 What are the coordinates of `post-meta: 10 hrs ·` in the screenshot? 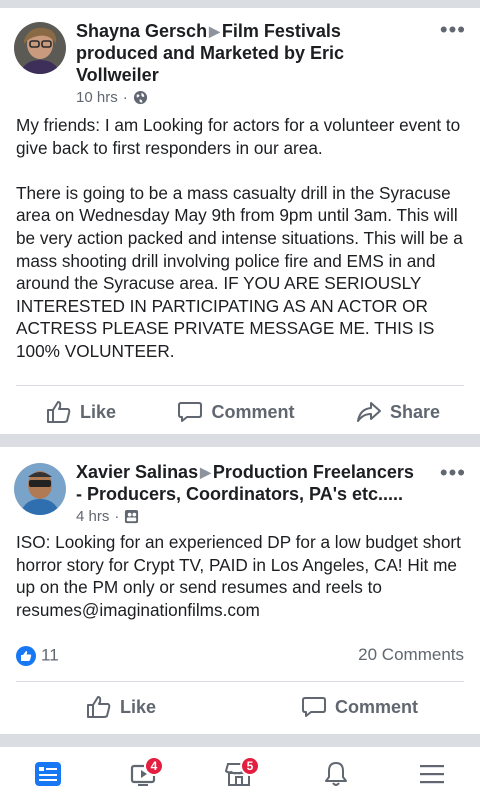 It's located at (248, 97).